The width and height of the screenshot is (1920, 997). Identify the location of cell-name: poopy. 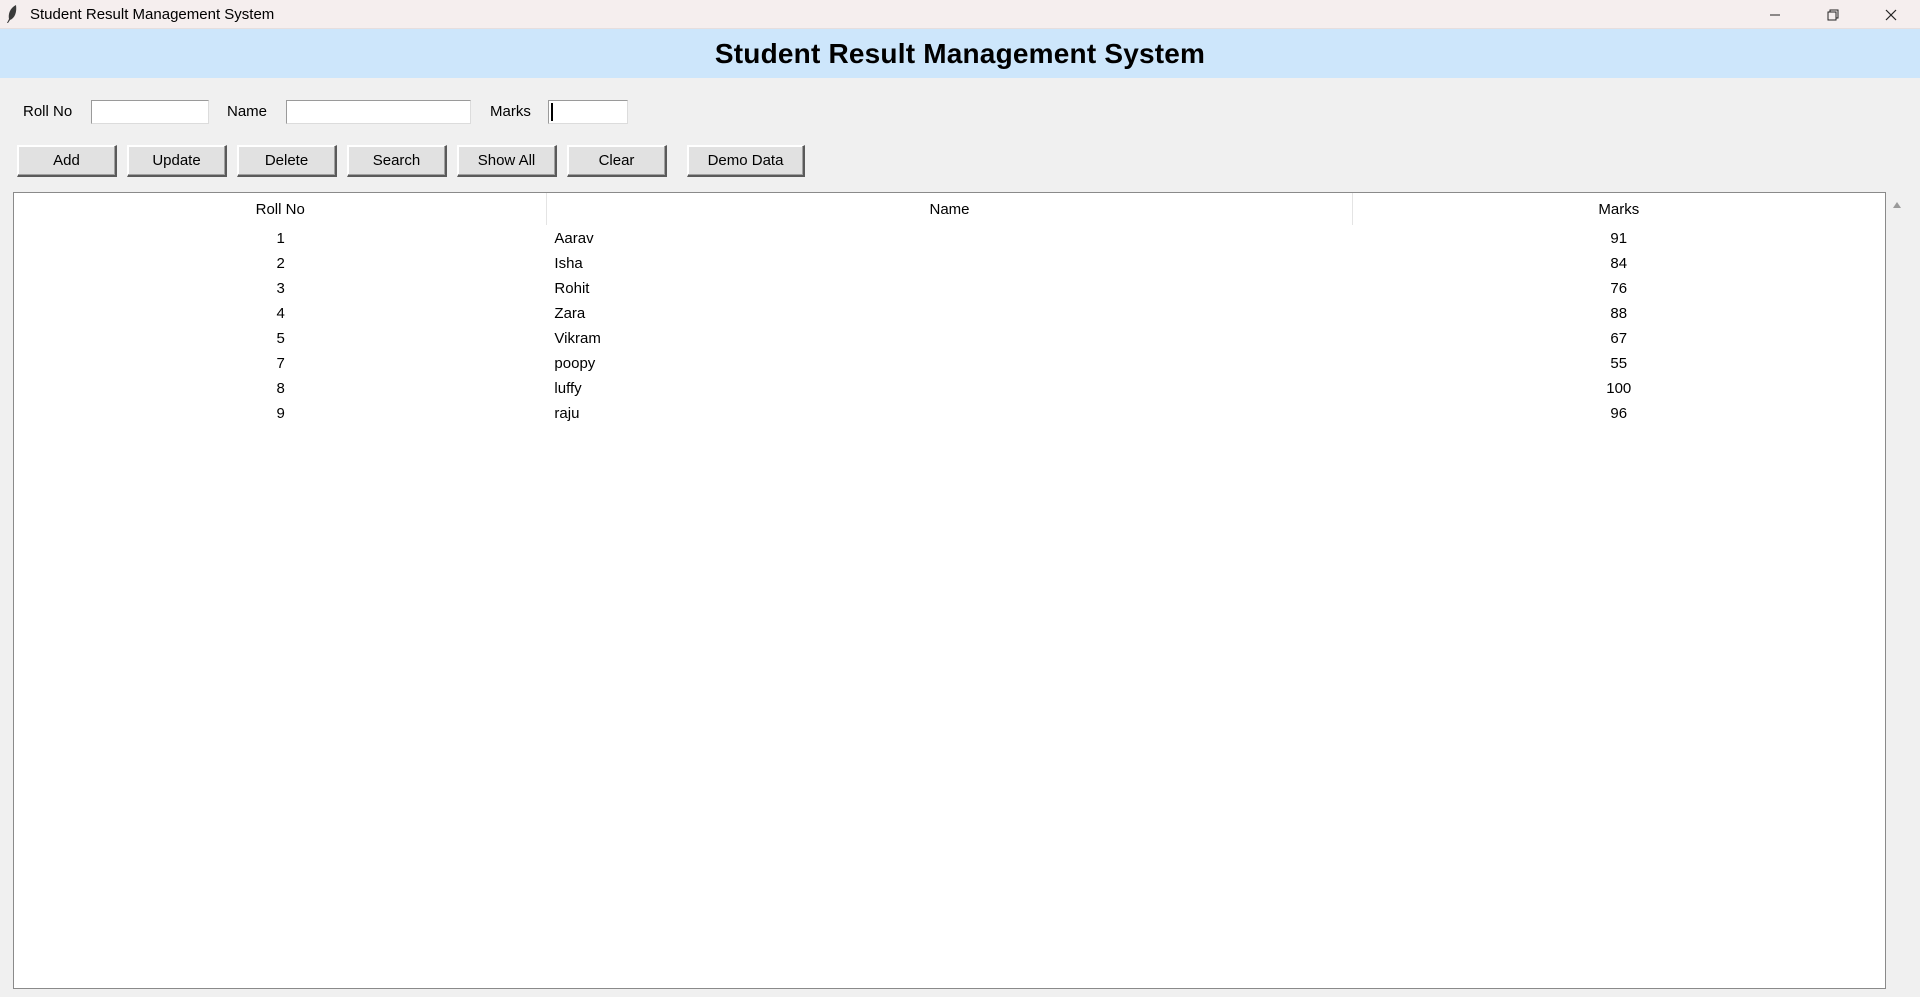
(575, 363).